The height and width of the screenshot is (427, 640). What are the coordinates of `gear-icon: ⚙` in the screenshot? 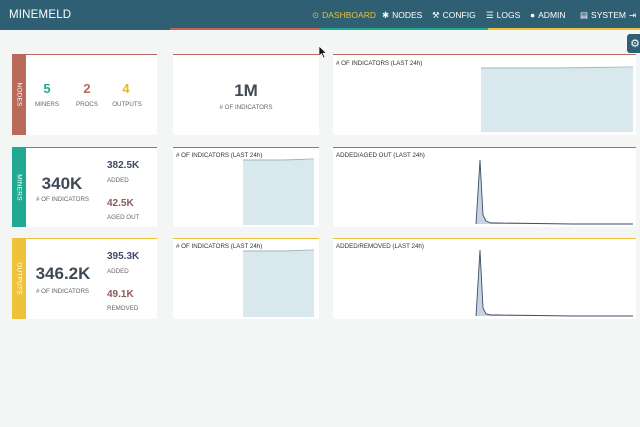 It's located at (635, 44).